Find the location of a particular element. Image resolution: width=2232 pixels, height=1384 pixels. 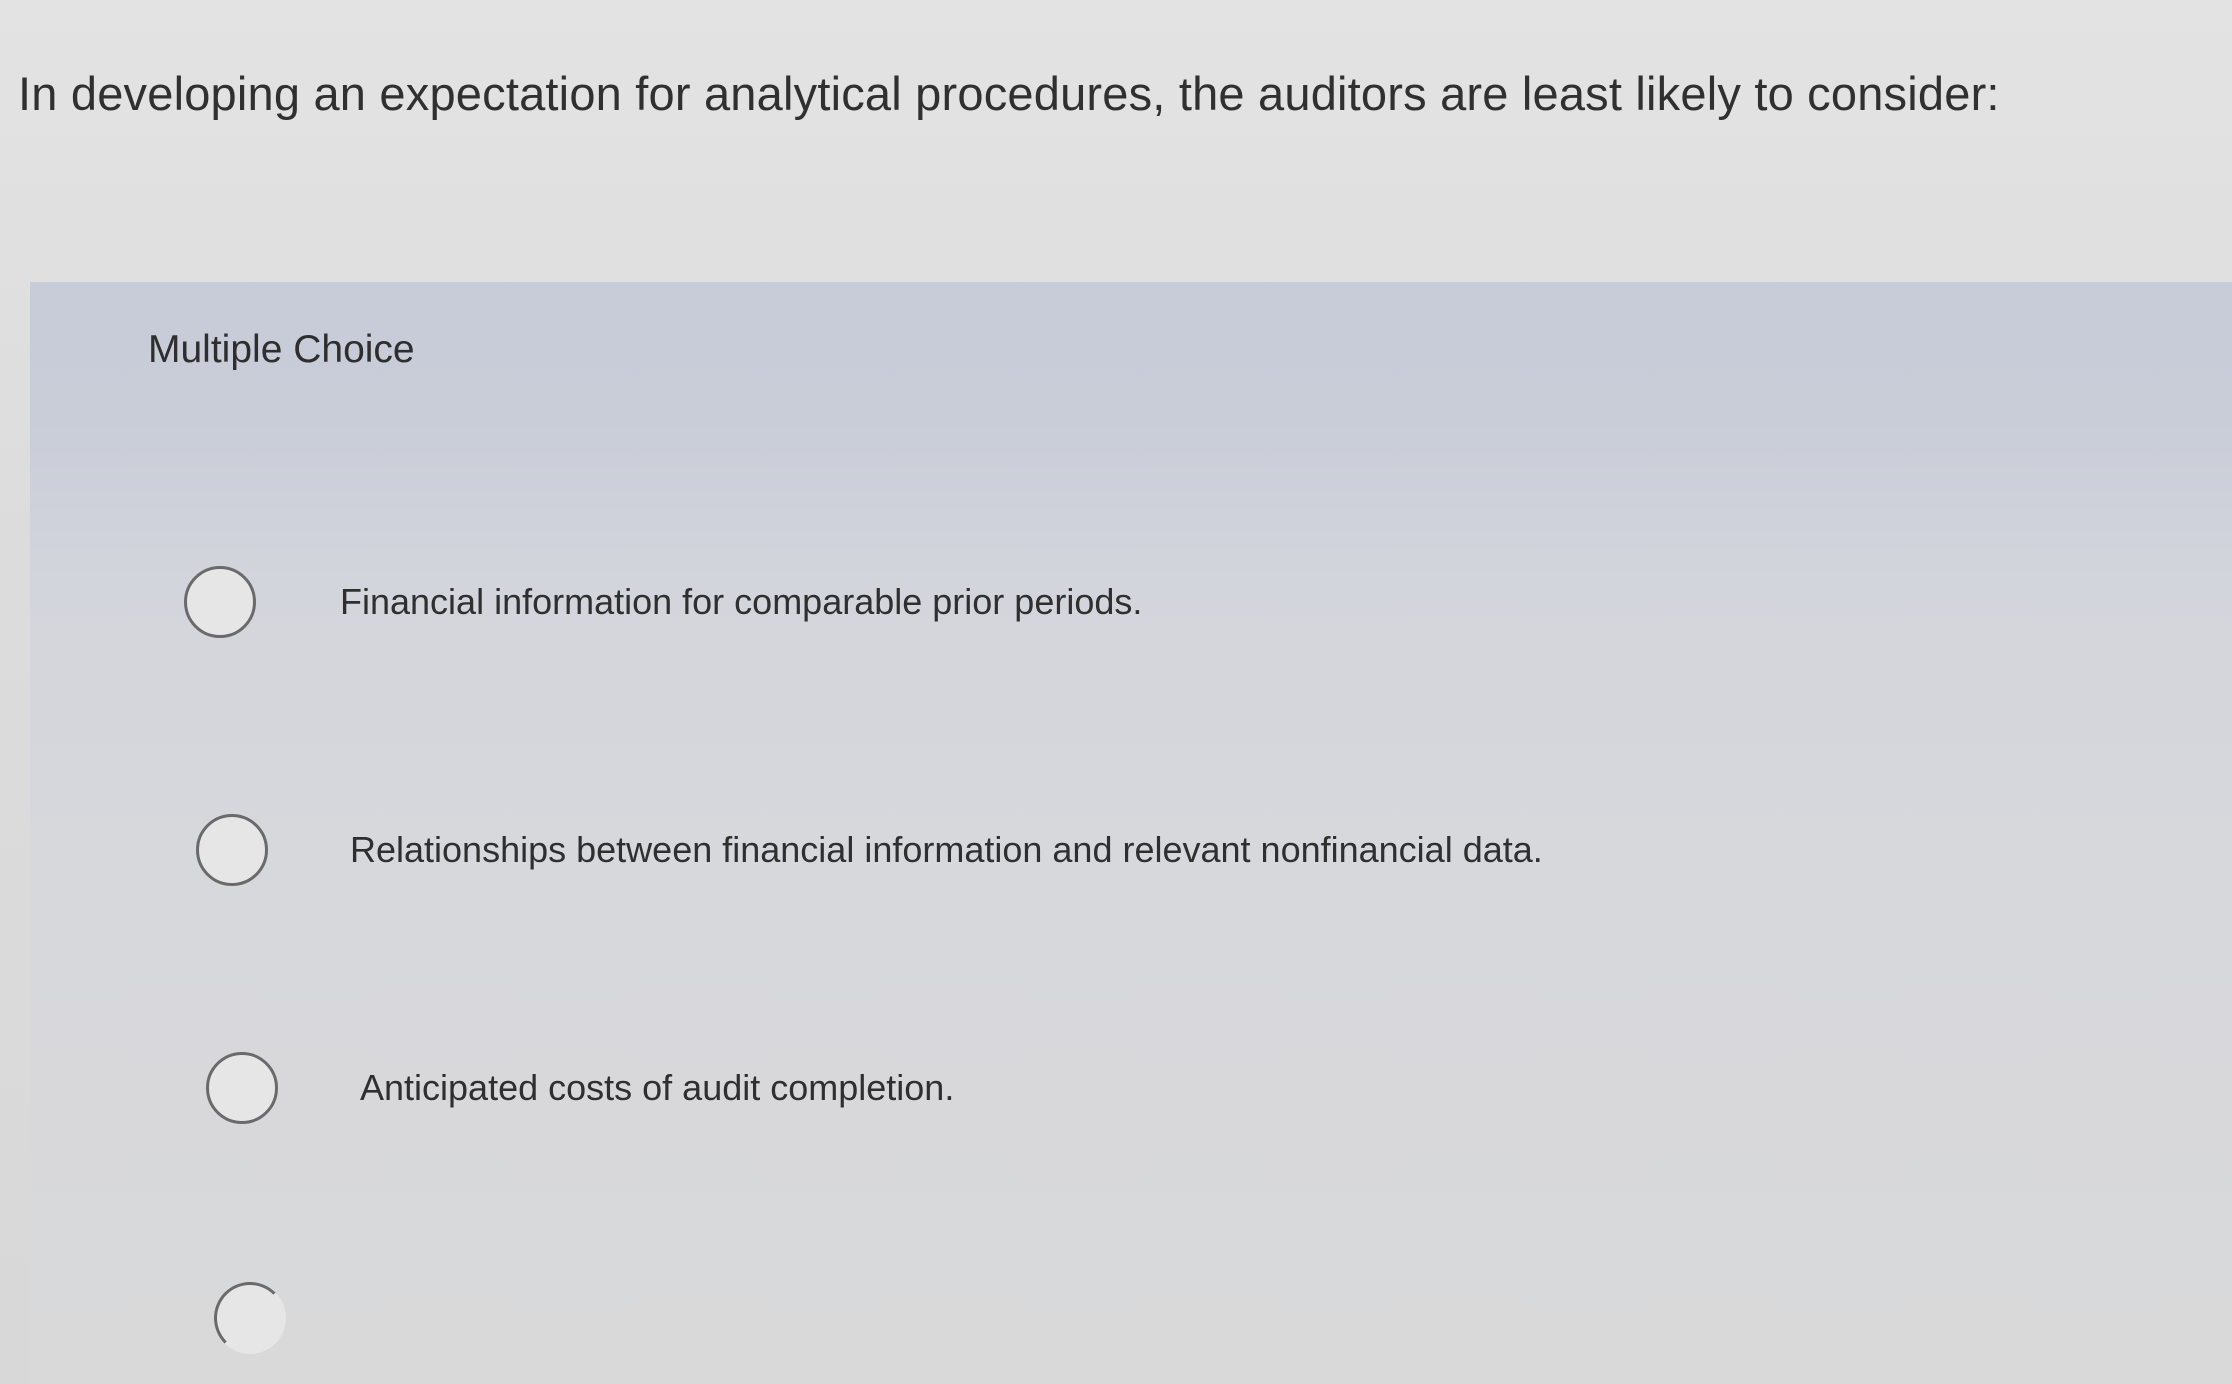

multiple-choice-header: Multiple Choice is located at coordinates (281, 349).